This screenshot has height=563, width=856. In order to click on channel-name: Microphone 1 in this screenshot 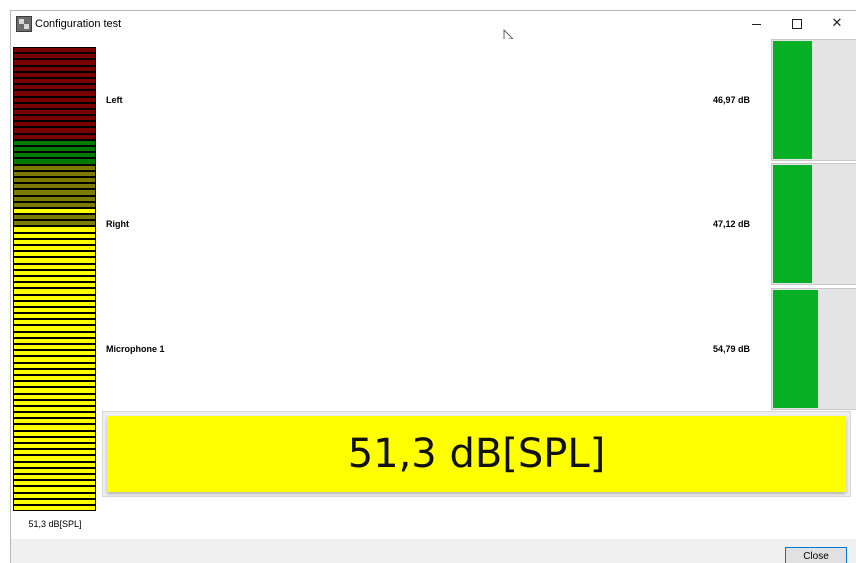, I will do `click(135, 349)`.